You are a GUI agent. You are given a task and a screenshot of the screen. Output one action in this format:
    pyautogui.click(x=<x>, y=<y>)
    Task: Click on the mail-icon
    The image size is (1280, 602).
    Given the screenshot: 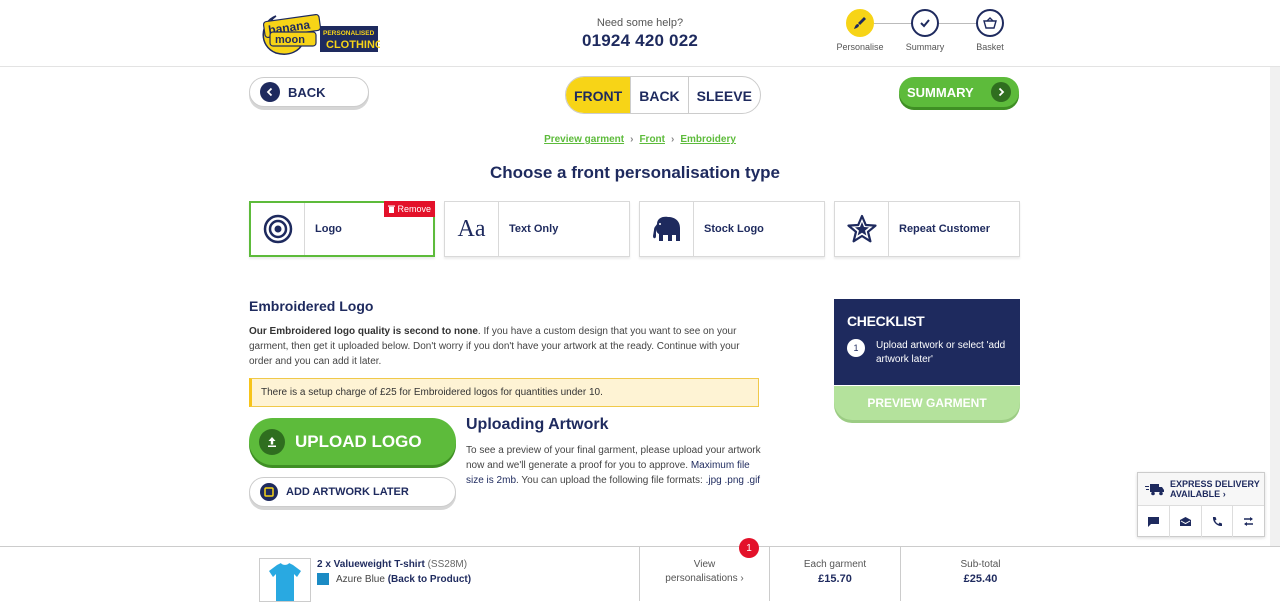 What is the action you would take?
    pyautogui.click(x=1184, y=521)
    